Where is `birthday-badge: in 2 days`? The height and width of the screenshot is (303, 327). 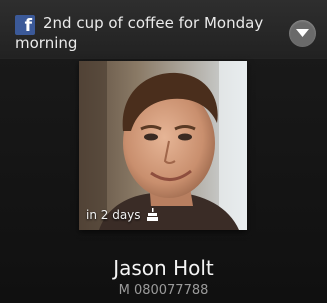 birthday-badge: in 2 days is located at coordinates (122, 215).